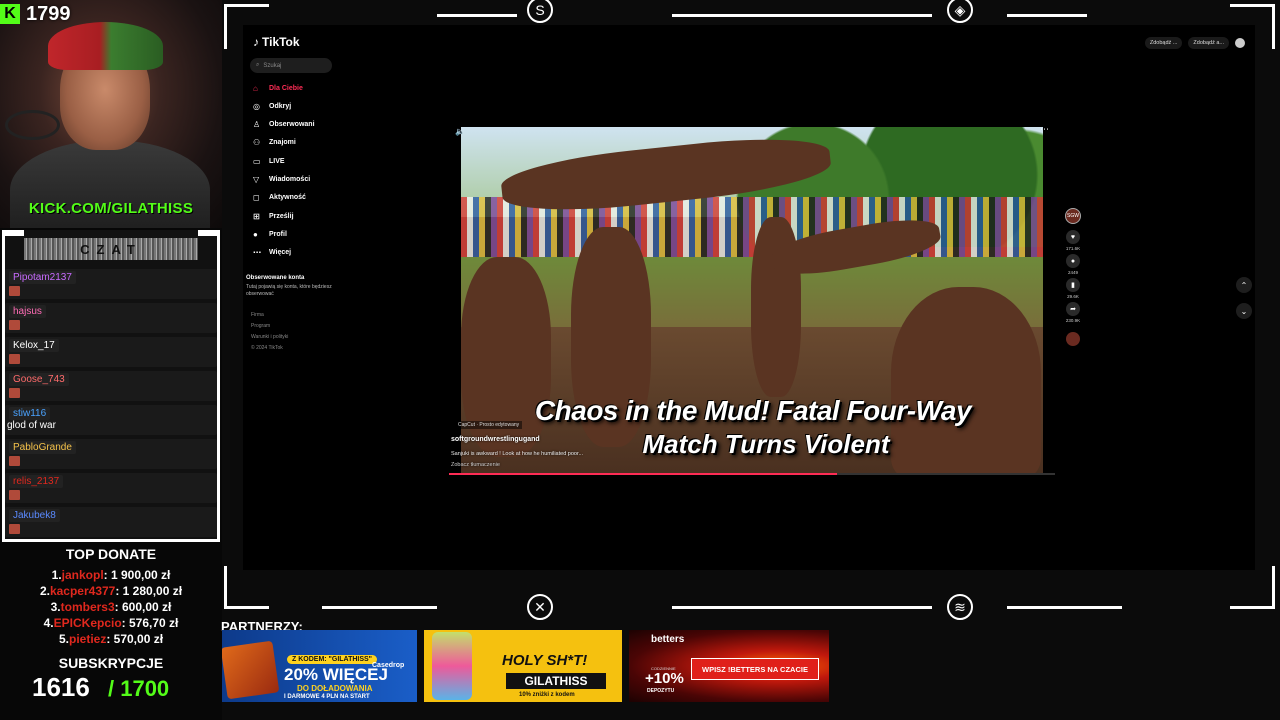  I want to click on donate-entry: 4.EPICKepcio: 576,70 zł, so click(111, 623).